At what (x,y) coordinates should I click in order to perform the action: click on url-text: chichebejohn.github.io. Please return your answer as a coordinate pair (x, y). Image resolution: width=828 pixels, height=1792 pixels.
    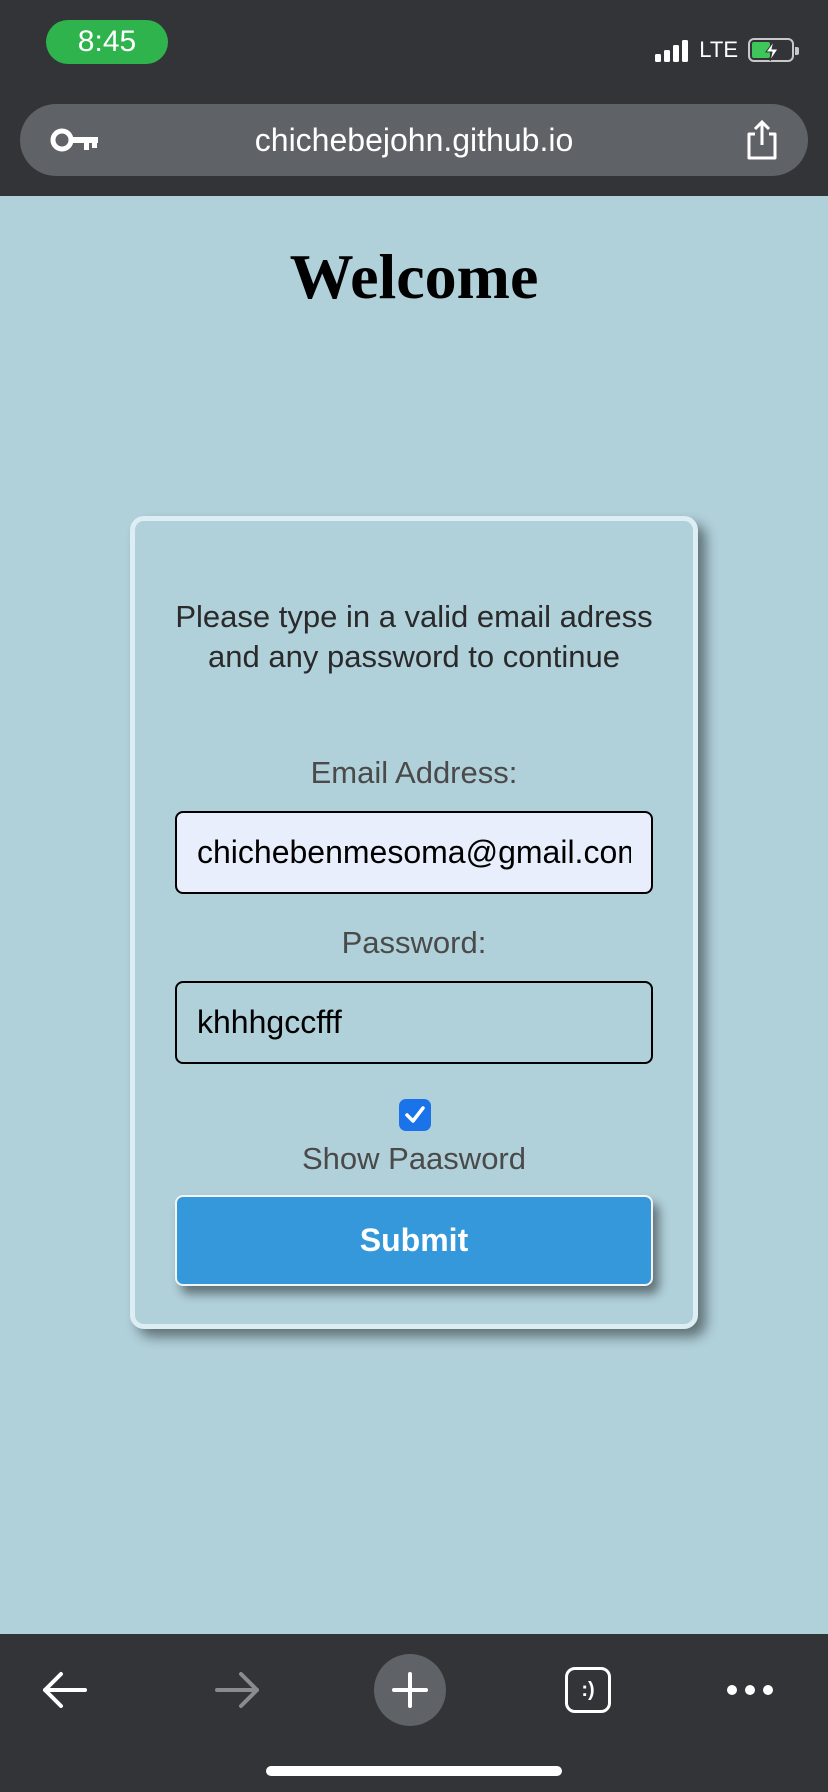
    Looking at the image, I should click on (414, 140).